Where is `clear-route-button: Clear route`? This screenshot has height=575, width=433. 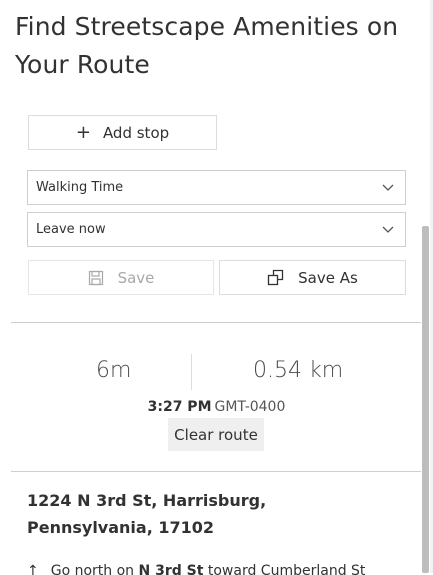 clear-route-button: Clear route is located at coordinates (216, 434).